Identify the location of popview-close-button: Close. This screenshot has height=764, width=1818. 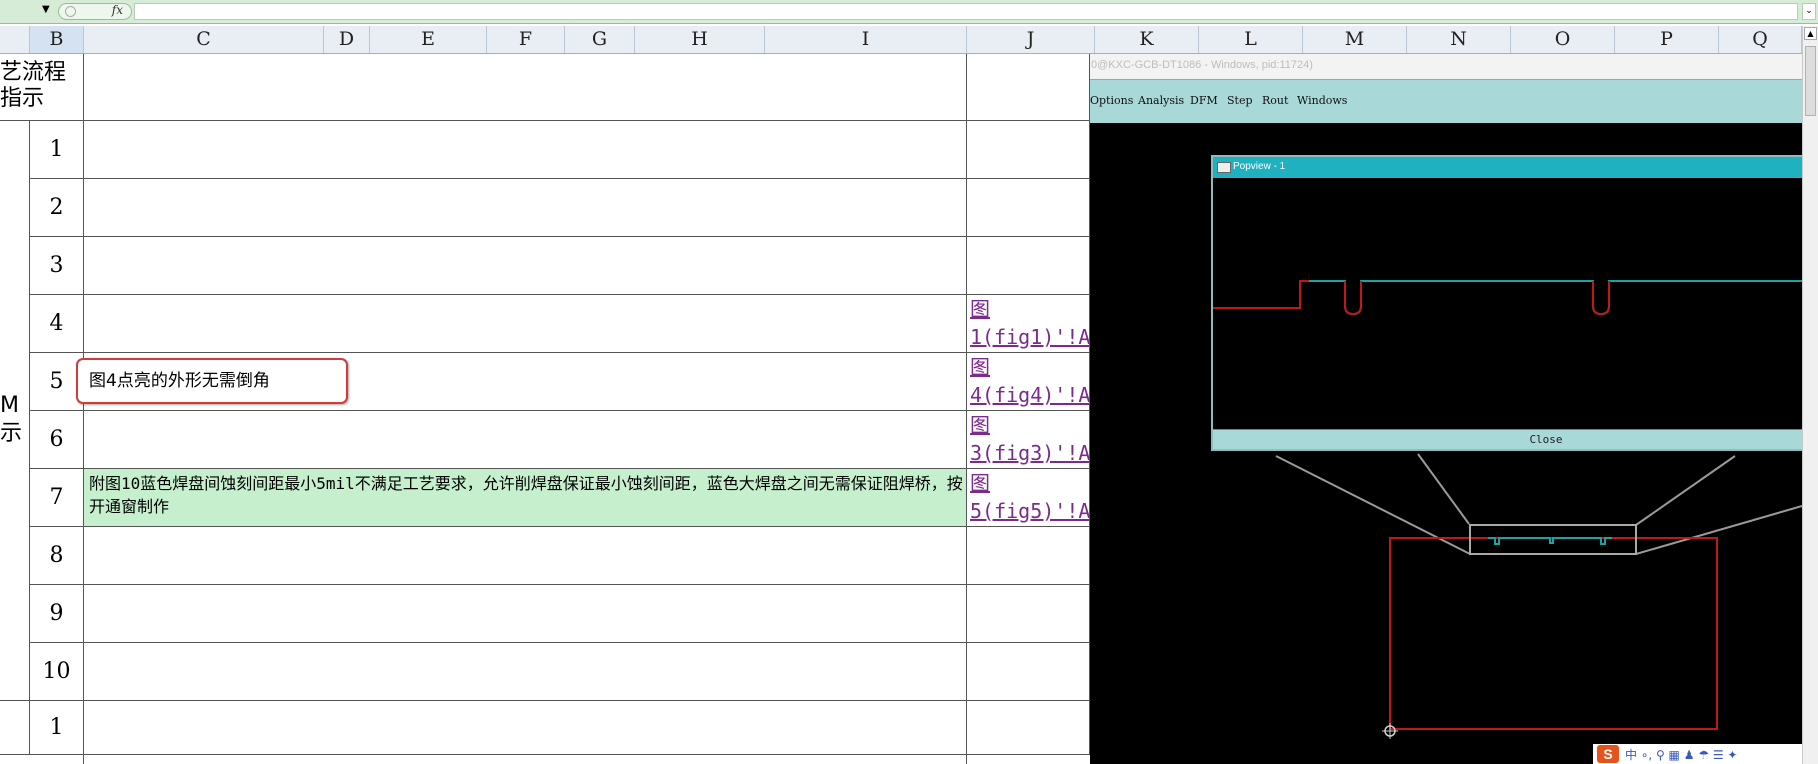
(1507, 439).